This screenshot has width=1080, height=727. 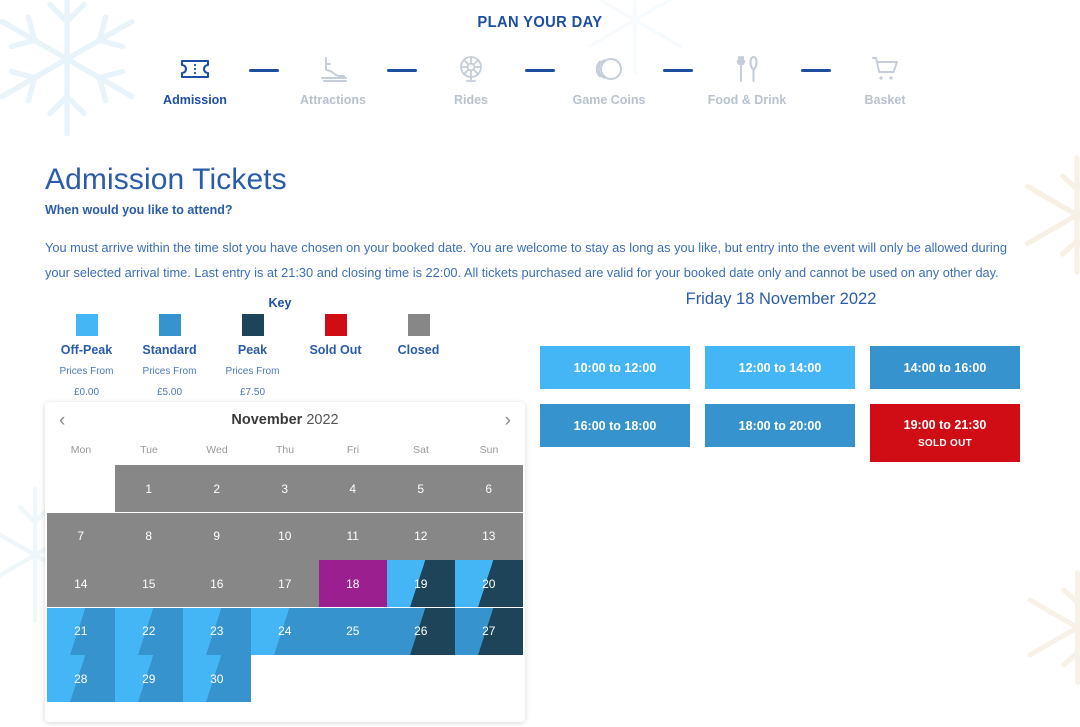 I want to click on calendar-dow-sun: Sun, so click(x=489, y=450).